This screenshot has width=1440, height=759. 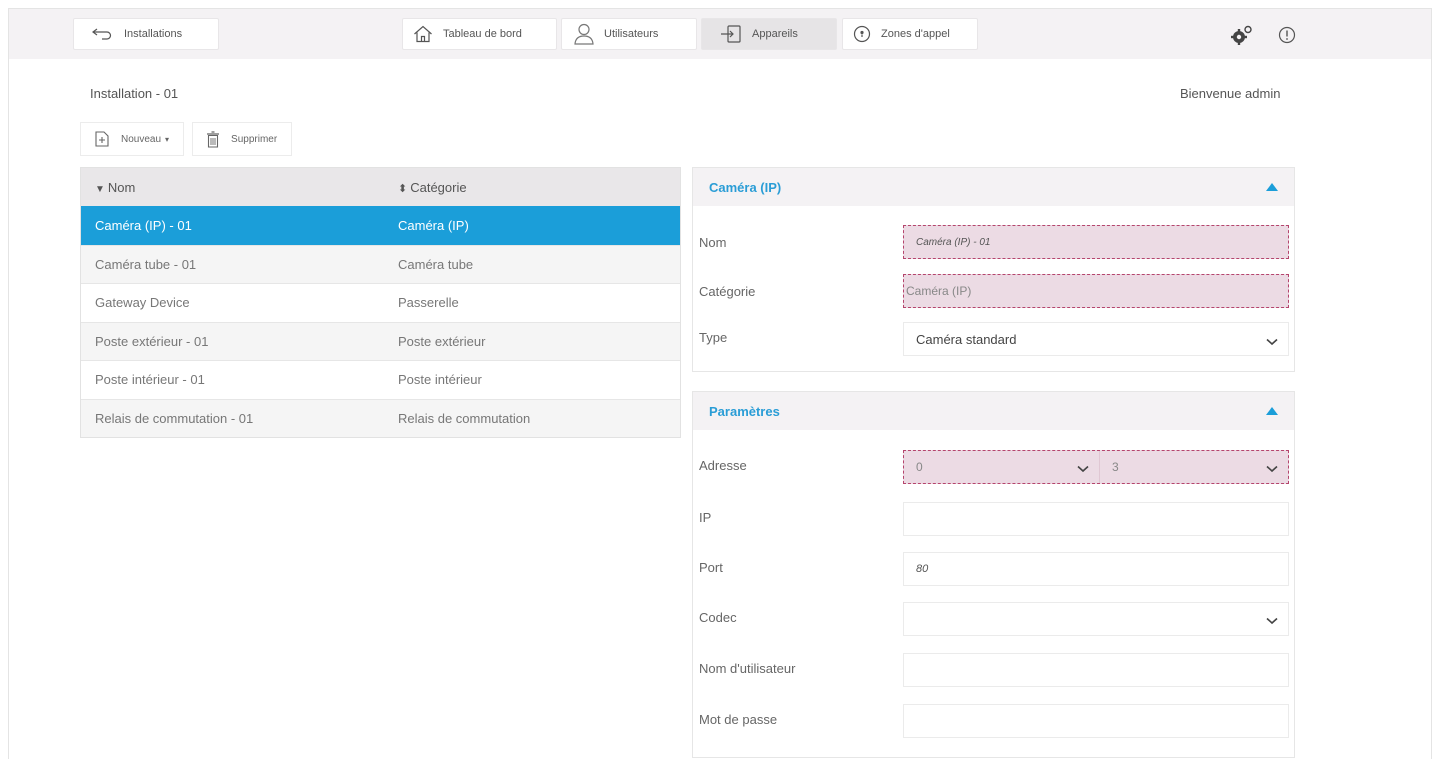 What do you see at coordinates (738, 719) in the screenshot?
I see `password-label: Mot de passe` at bounding box center [738, 719].